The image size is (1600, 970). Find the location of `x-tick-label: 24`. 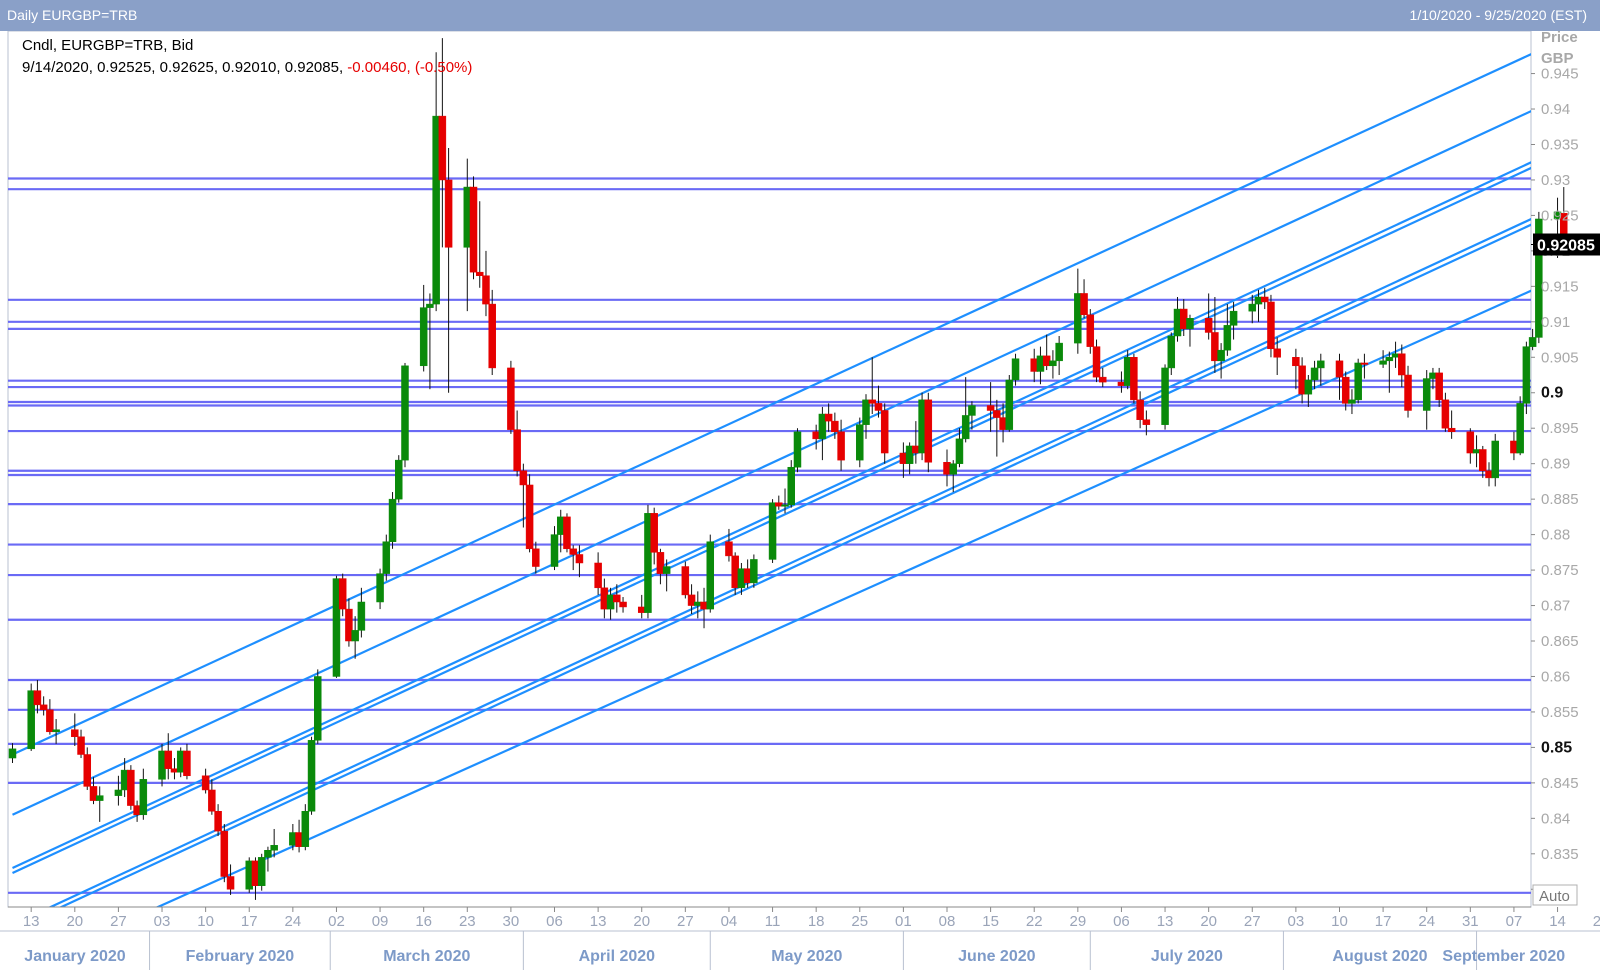

x-tick-label: 24 is located at coordinates (293, 921).